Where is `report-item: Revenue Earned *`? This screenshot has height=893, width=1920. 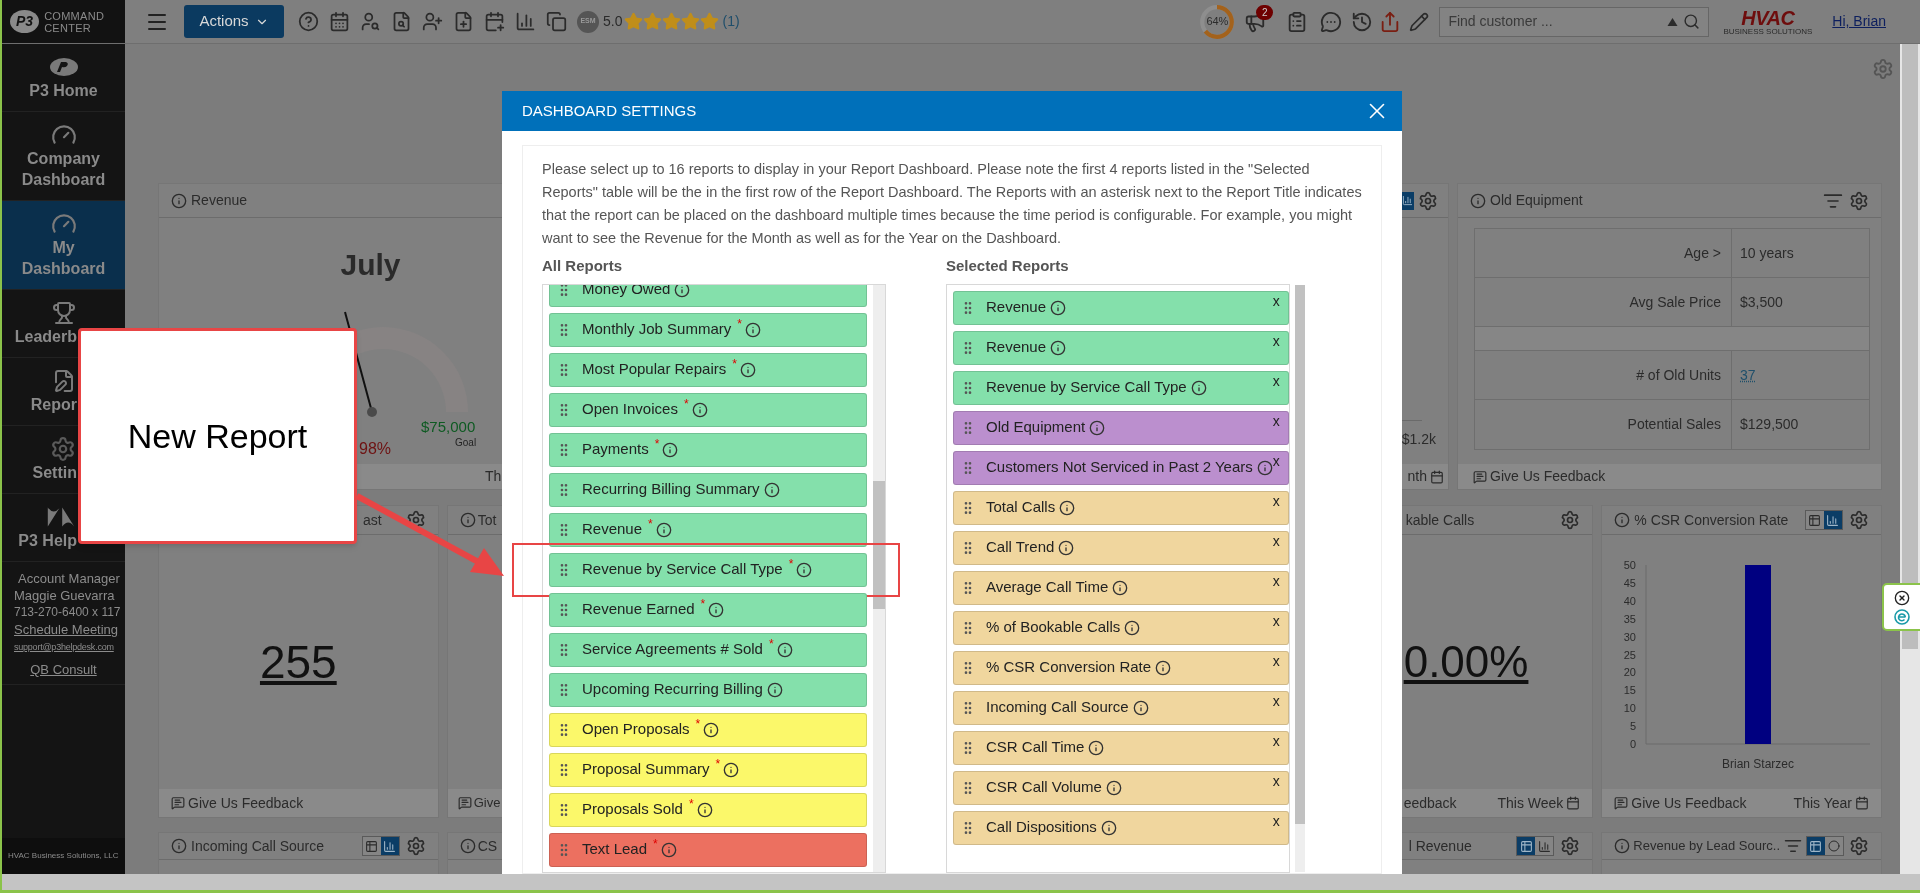 report-item: Revenue Earned * is located at coordinates (708, 609).